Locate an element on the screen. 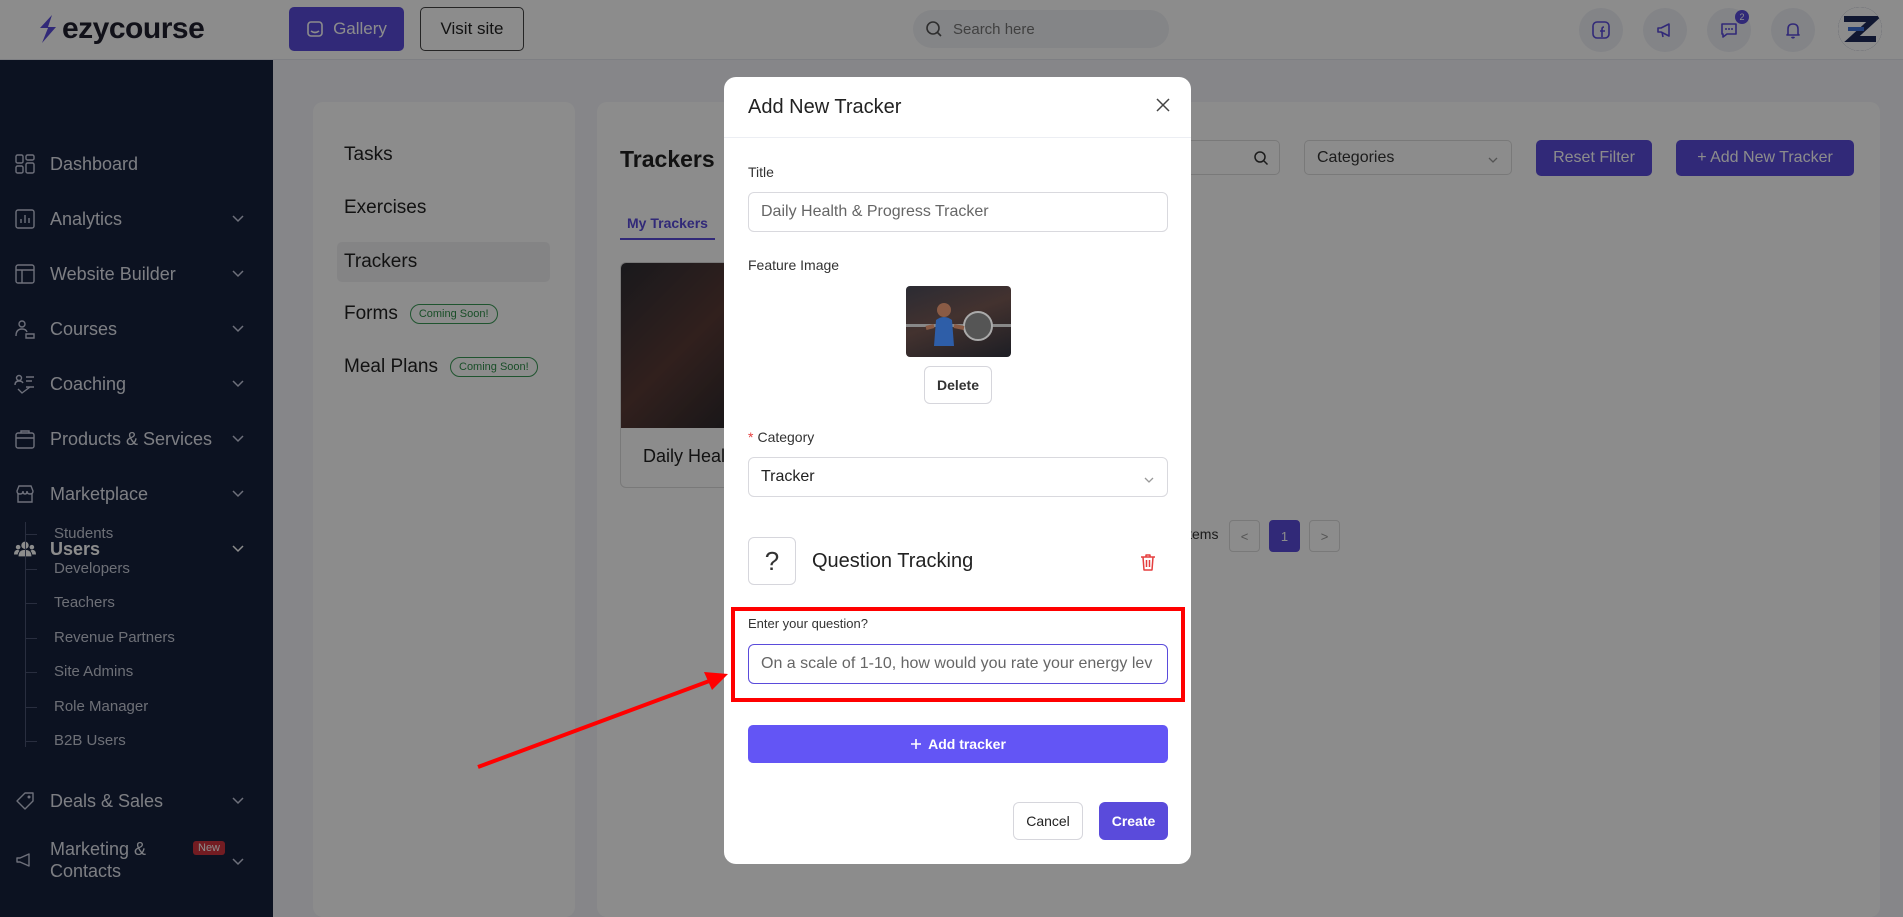  modal-title: Add New Tracker is located at coordinates (825, 107).